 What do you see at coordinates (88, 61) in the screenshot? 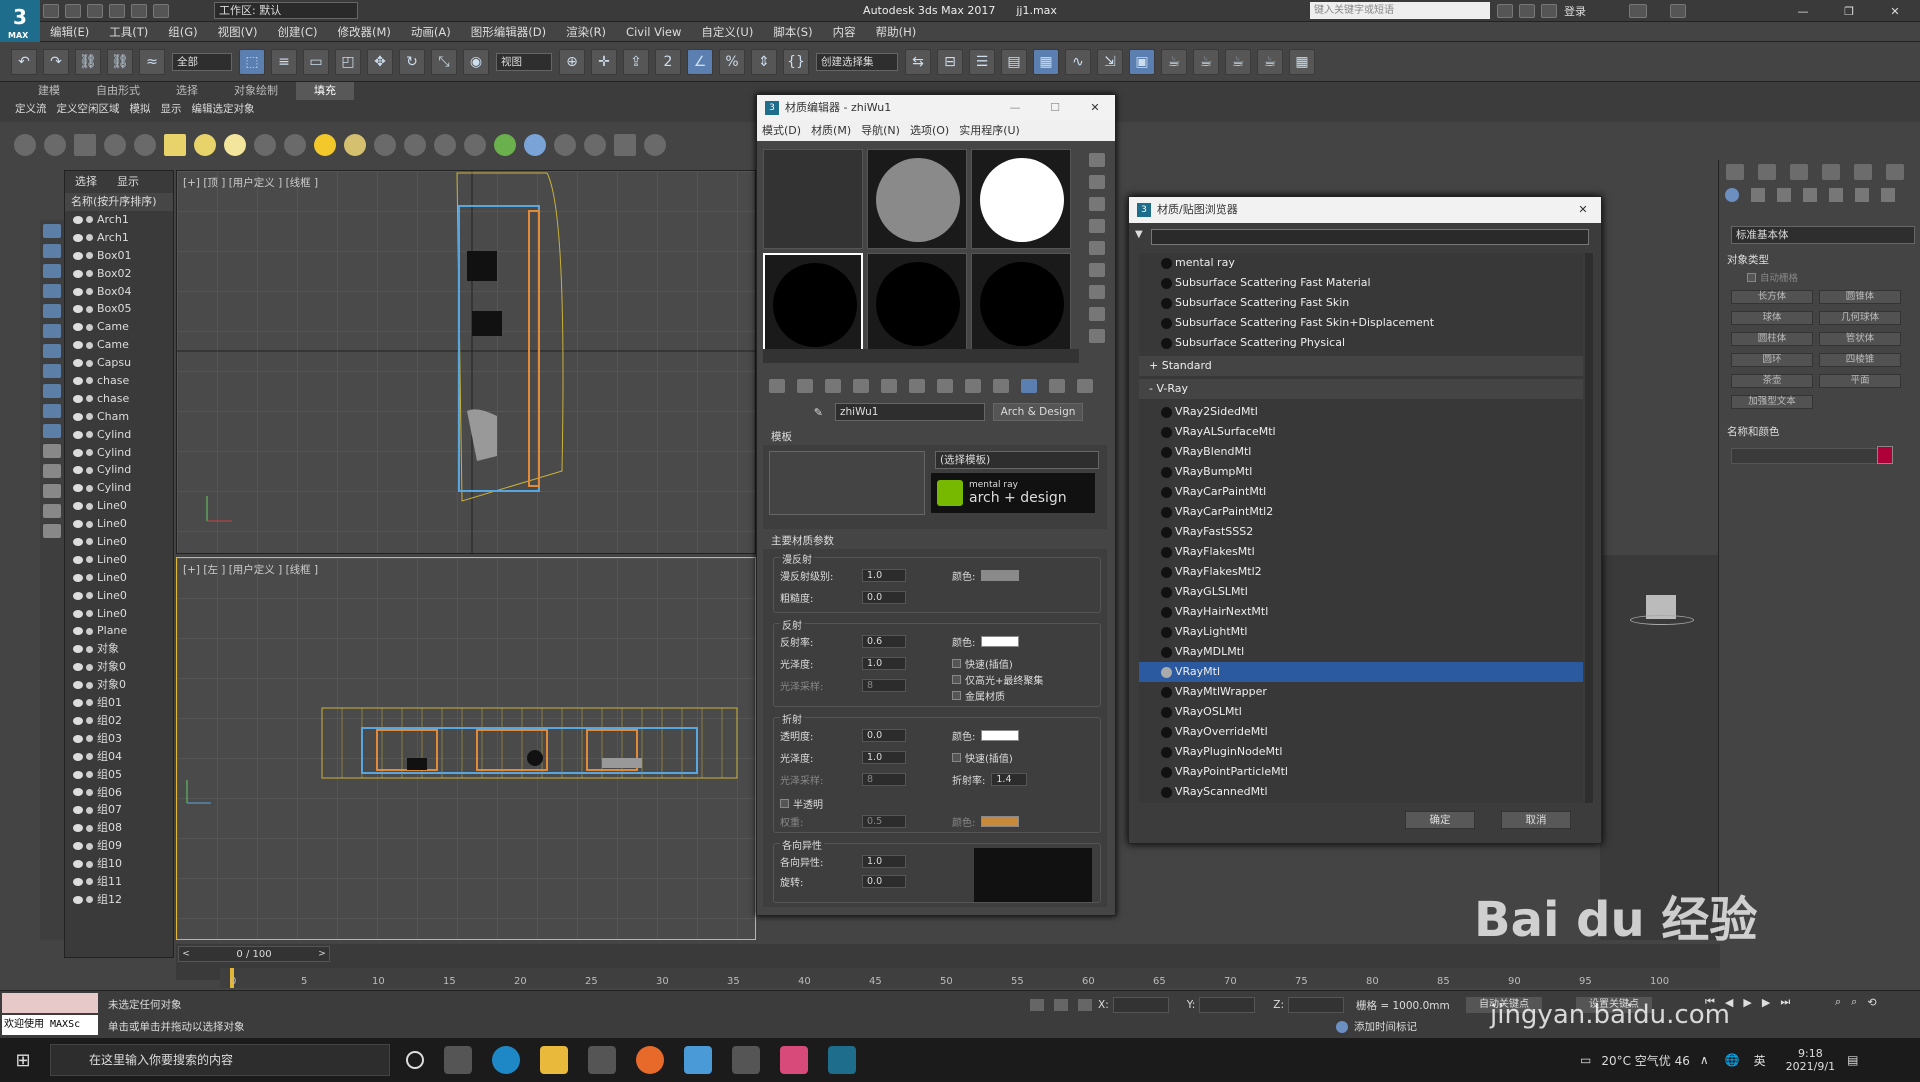
I see `link-icon: ⛓` at bounding box center [88, 61].